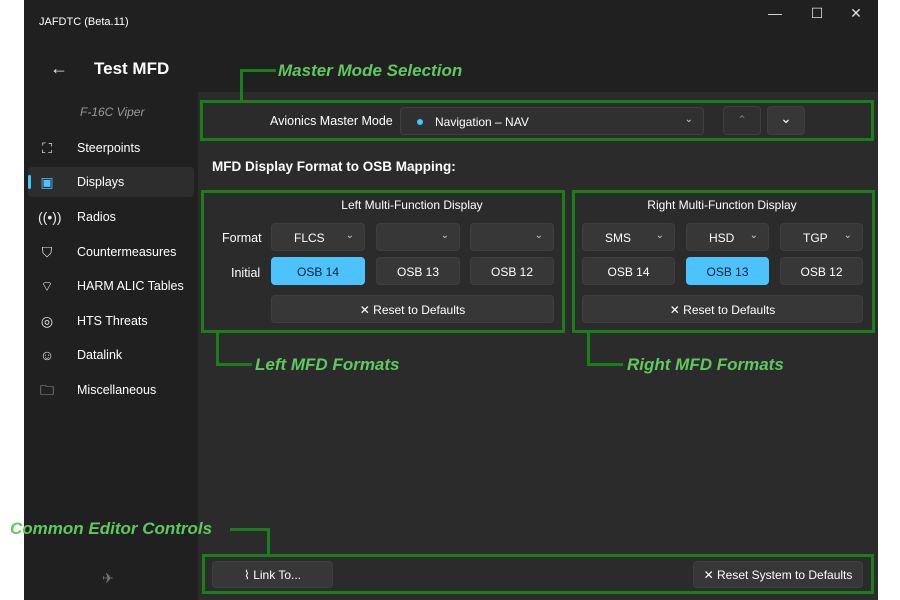  Describe the element at coordinates (47, 286) in the screenshot. I see `wifi-icon: ⌔` at that location.